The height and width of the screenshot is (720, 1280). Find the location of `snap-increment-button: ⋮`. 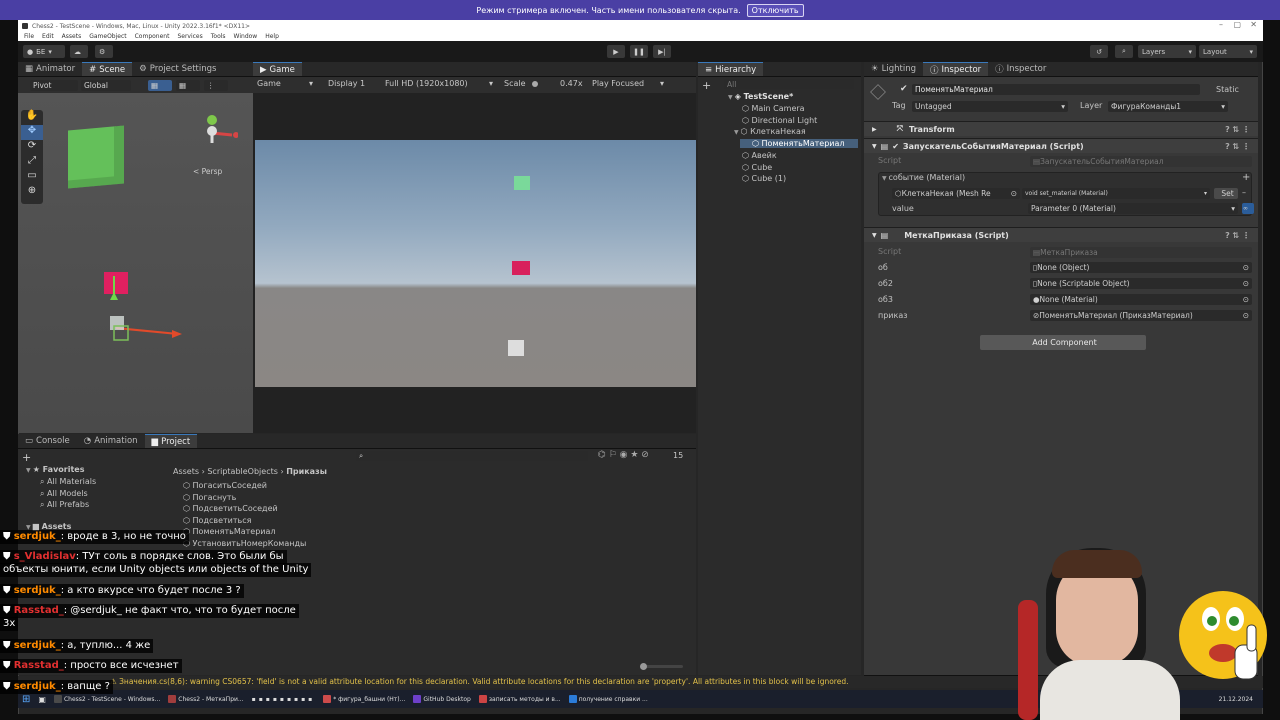

snap-increment-button: ⋮ is located at coordinates (216, 85).